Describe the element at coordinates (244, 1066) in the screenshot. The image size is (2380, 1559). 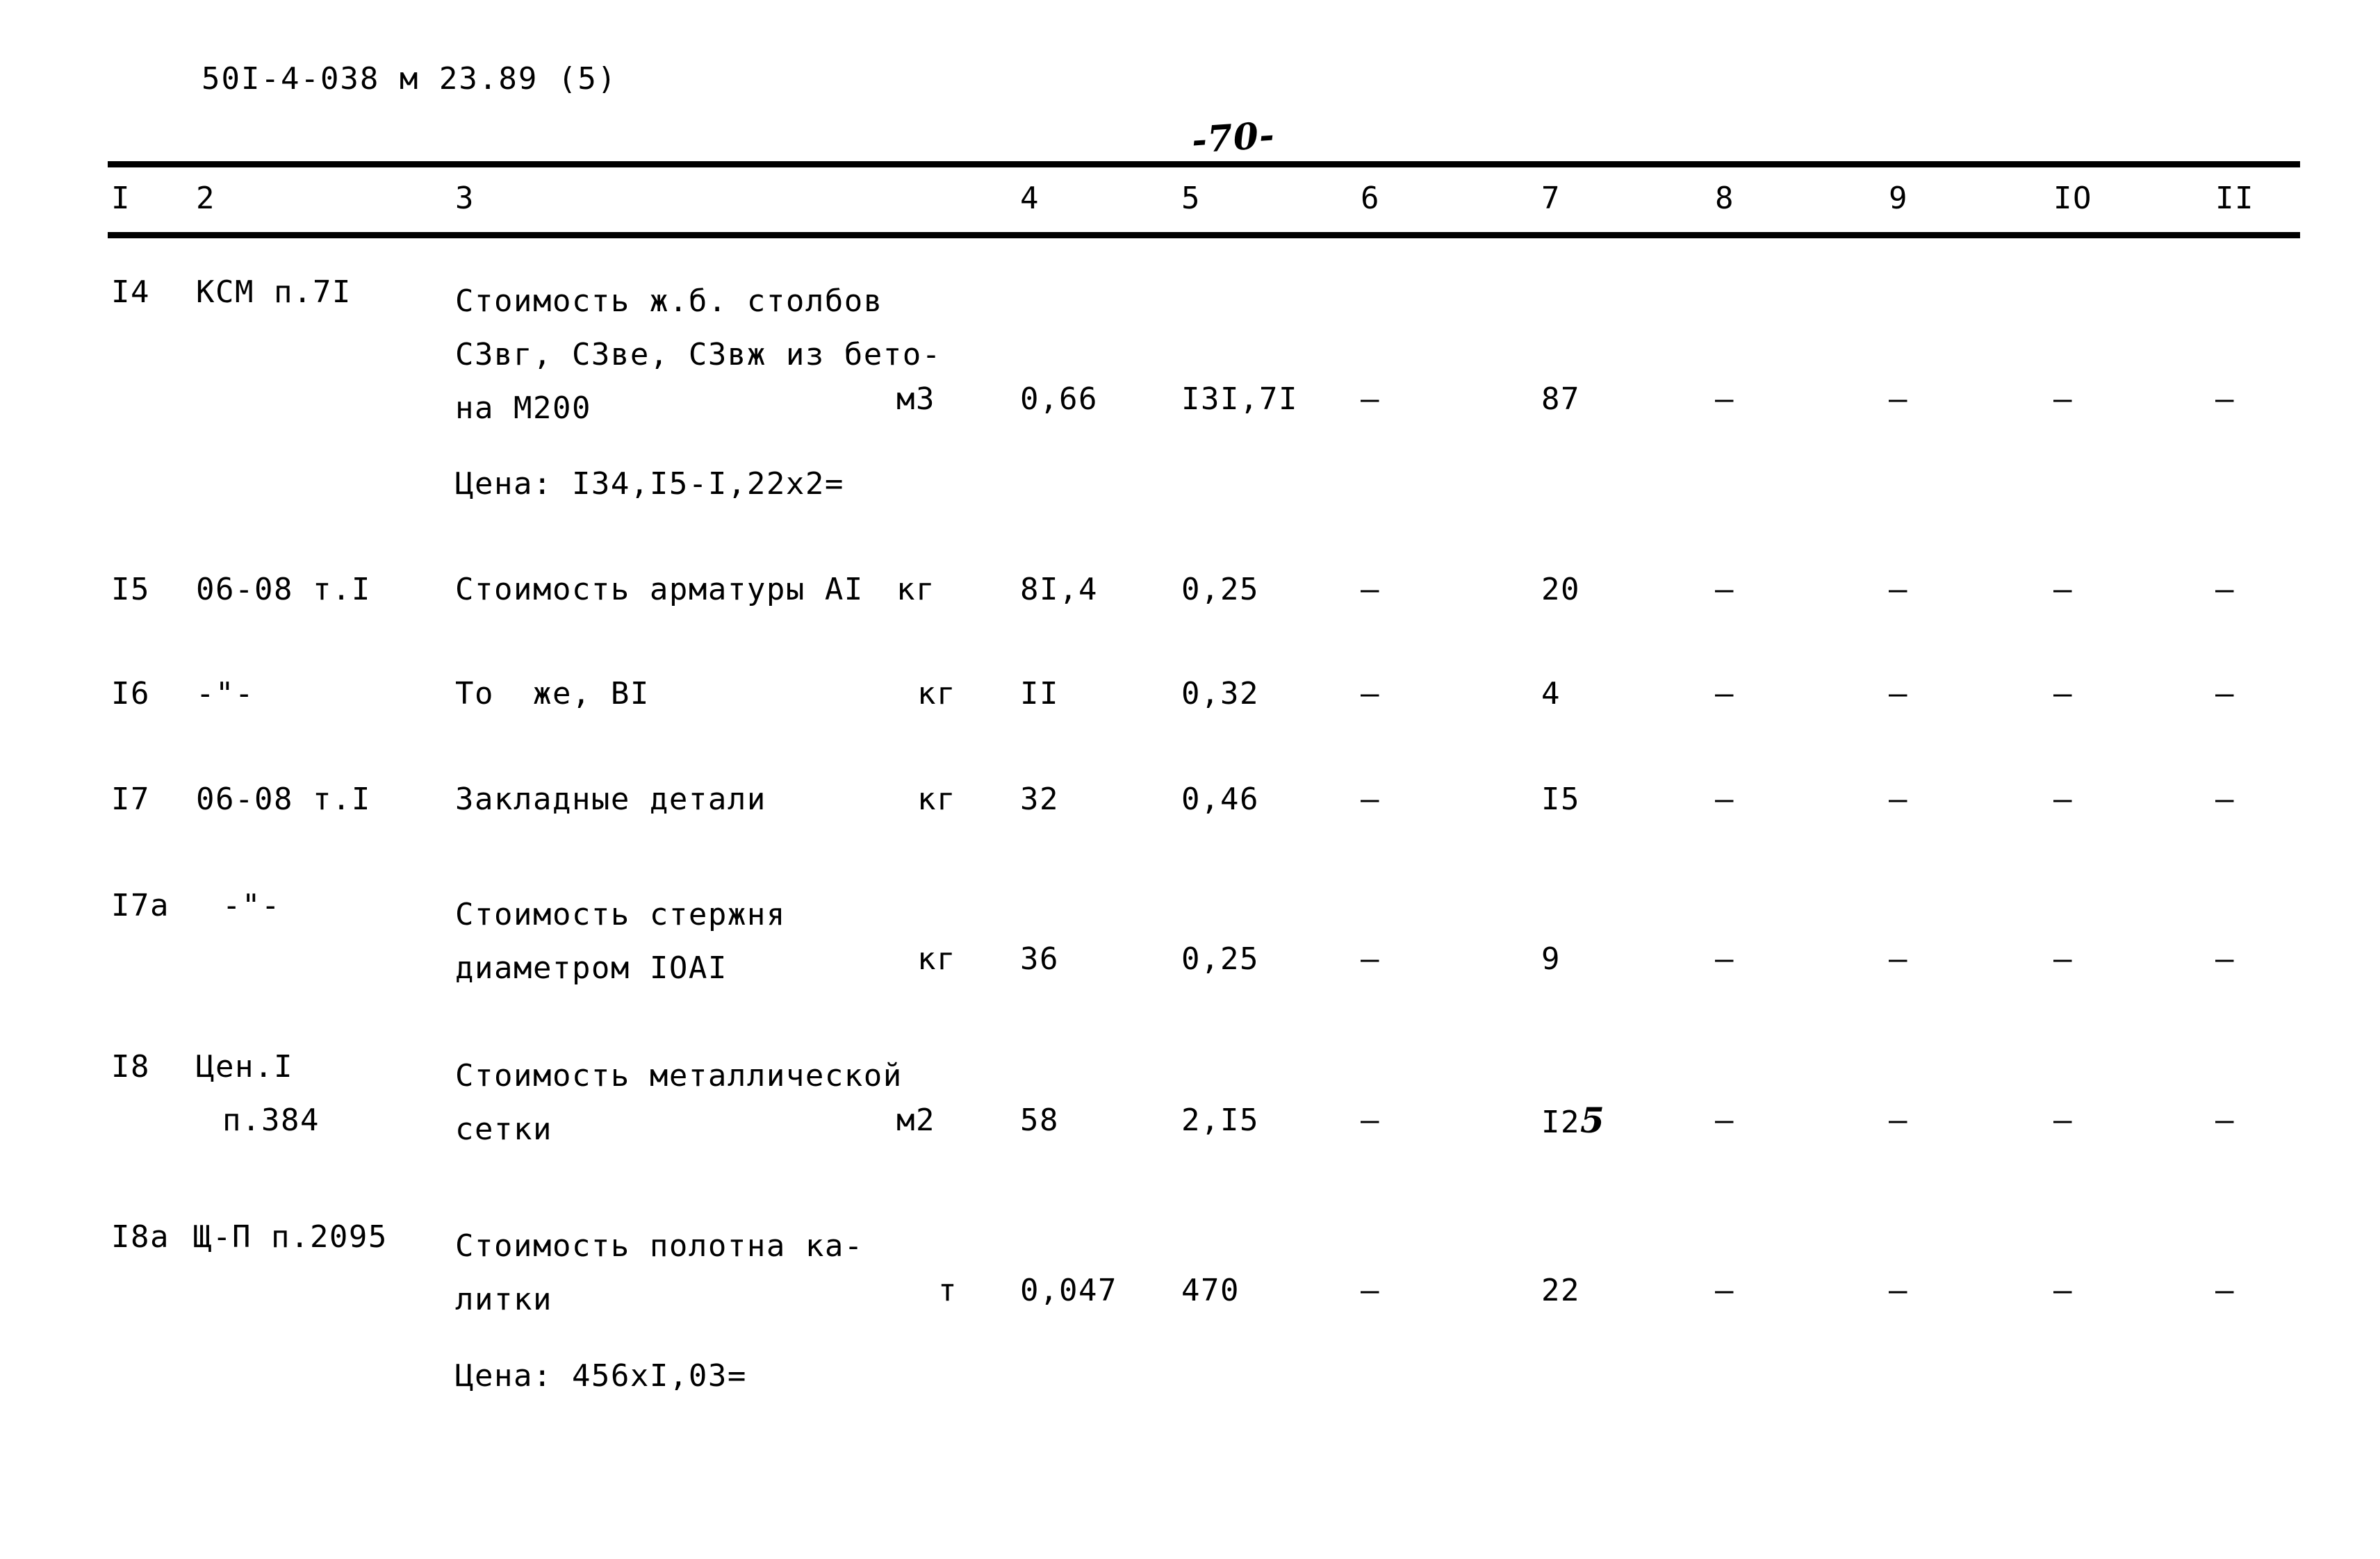
I see `row-code: Цен.I` at that location.